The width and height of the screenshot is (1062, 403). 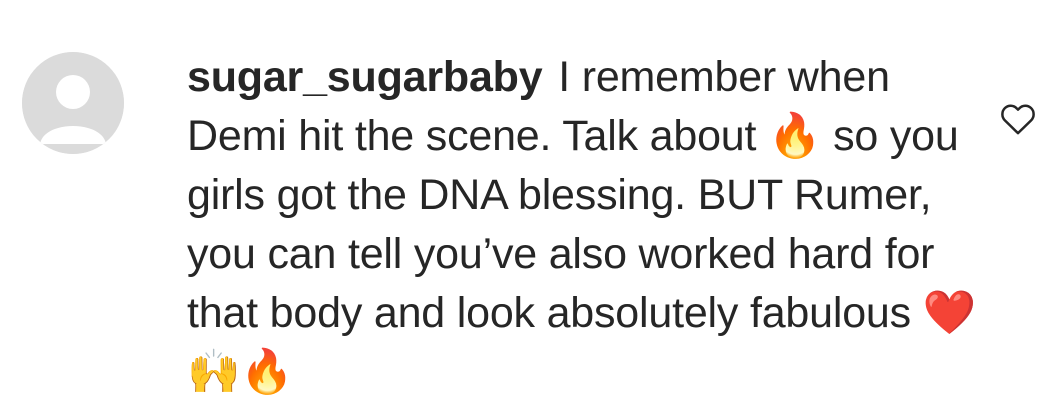 I want to click on default-user-avatar-icon, so click(x=73, y=103).